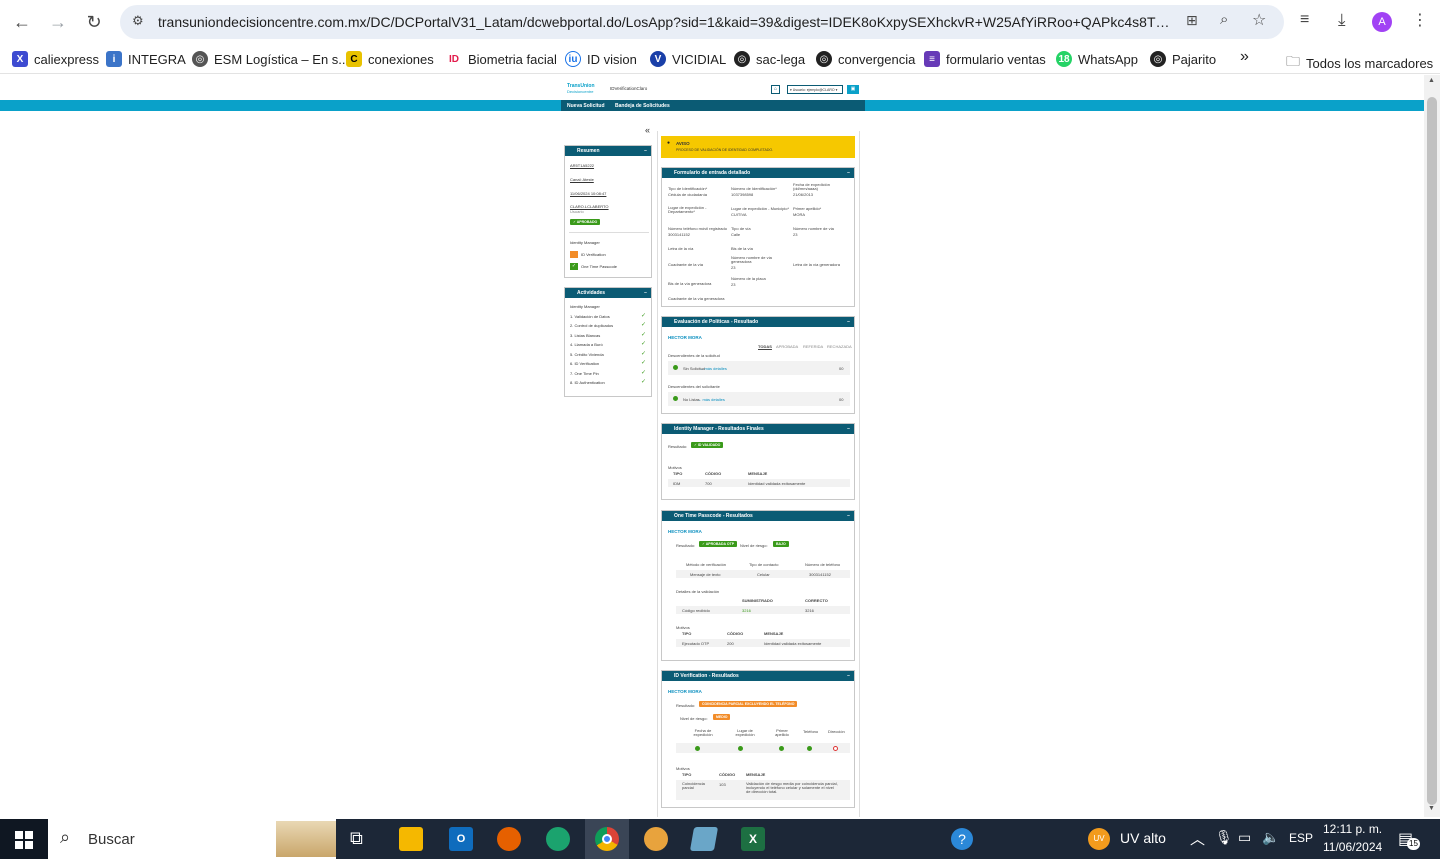 This screenshot has height=859, width=1440. Describe the element at coordinates (1143, 838) in the screenshot. I see `weather-text: UV alto` at that location.